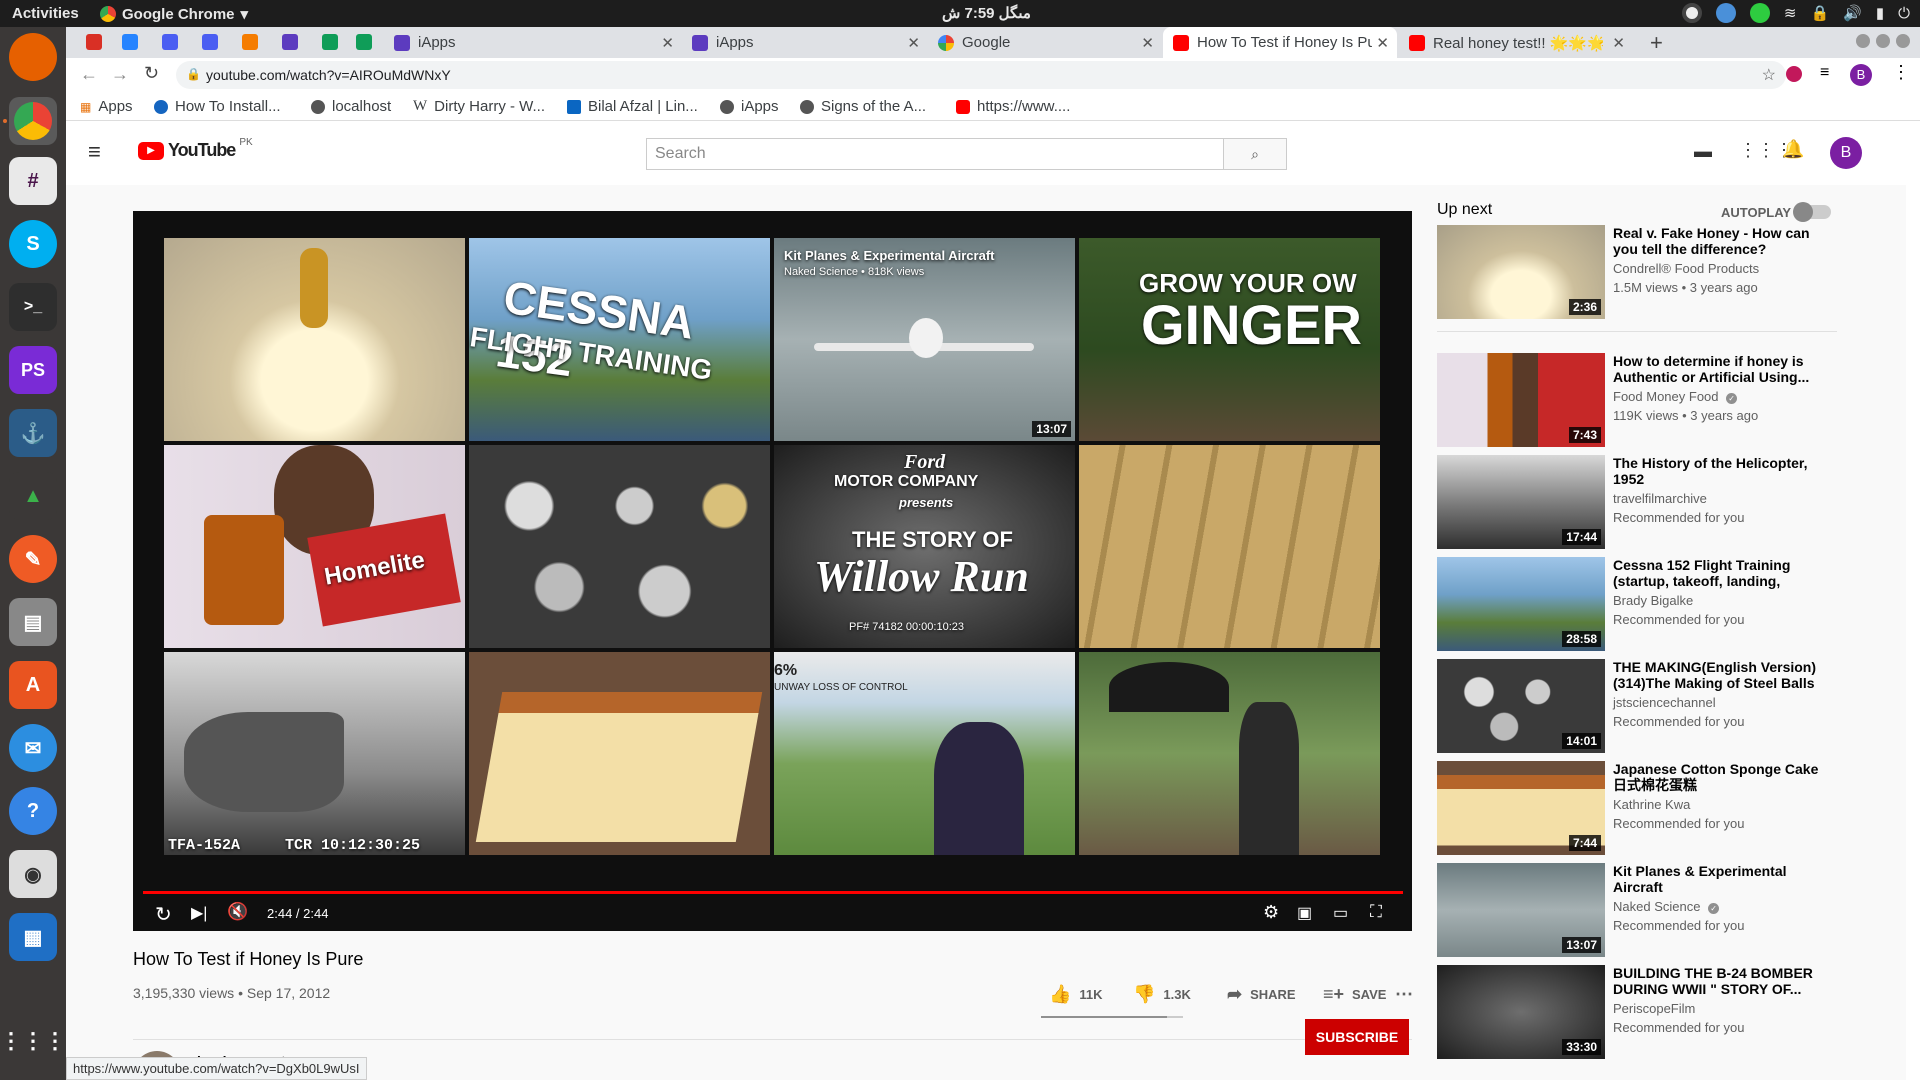  What do you see at coordinates (1654, 1008) in the screenshot?
I see `recommendation-channel: PeriscopeFilm` at bounding box center [1654, 1008].